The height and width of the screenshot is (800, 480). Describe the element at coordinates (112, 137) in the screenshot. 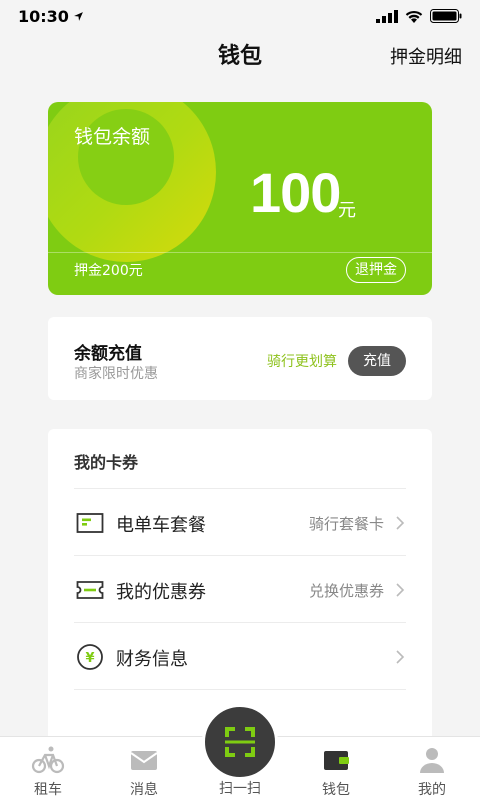

I see `wallet-balance-label: 钱包余额` at that location.